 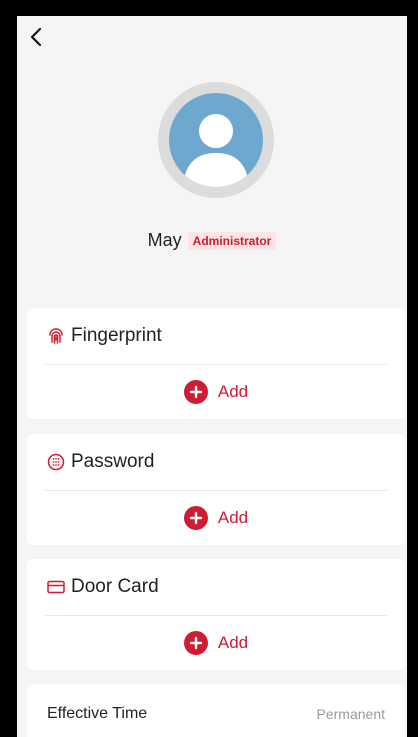 What do you see at coordinates (216, 150) in the screenshot?
I see `user-silhouette-icon` at bounding box center [216, 150].